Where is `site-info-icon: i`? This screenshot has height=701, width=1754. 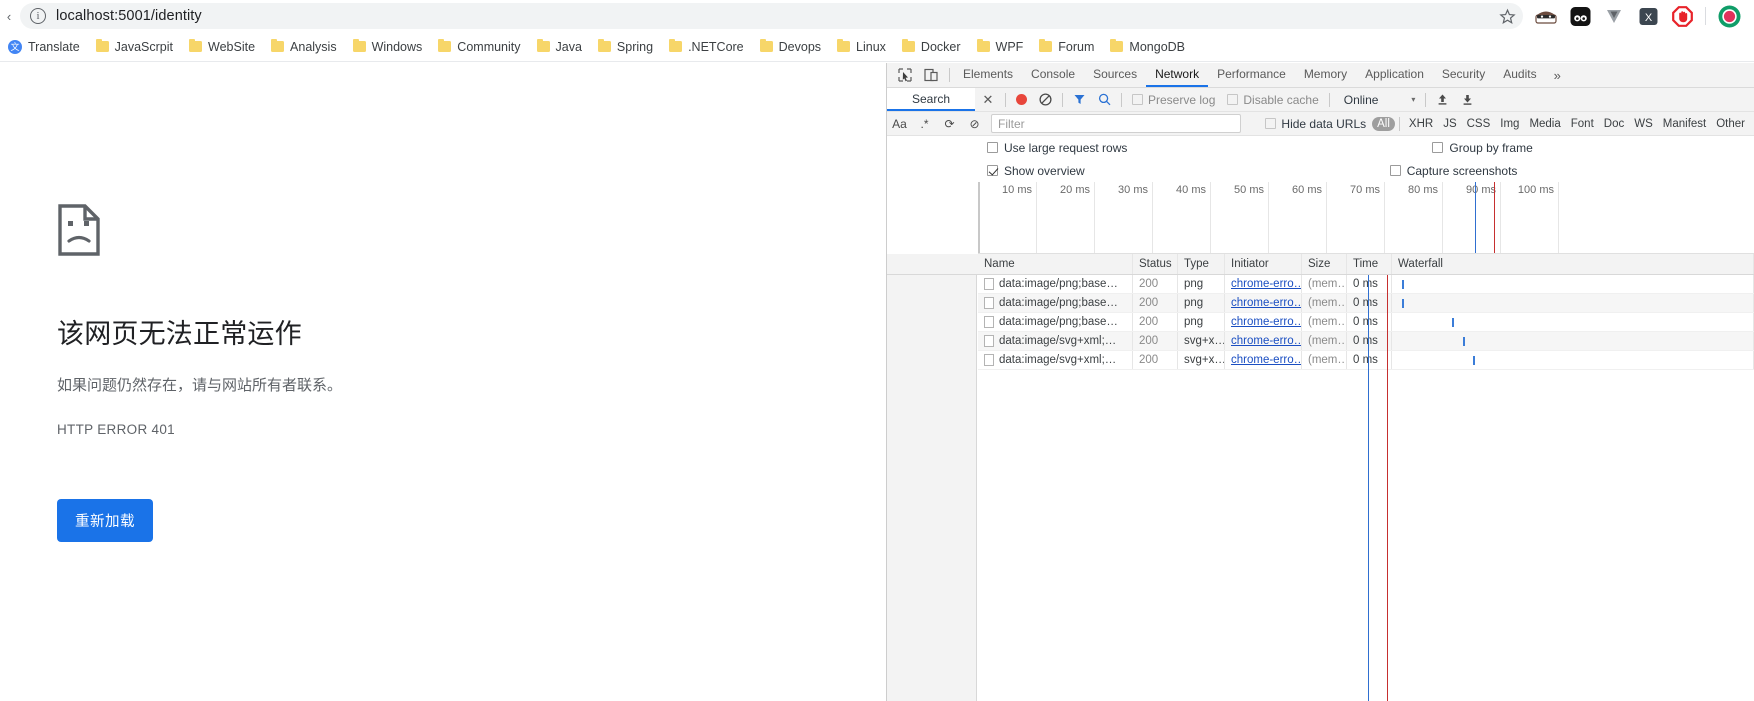 site-info-icon: i is located at coordinates (38, 16).